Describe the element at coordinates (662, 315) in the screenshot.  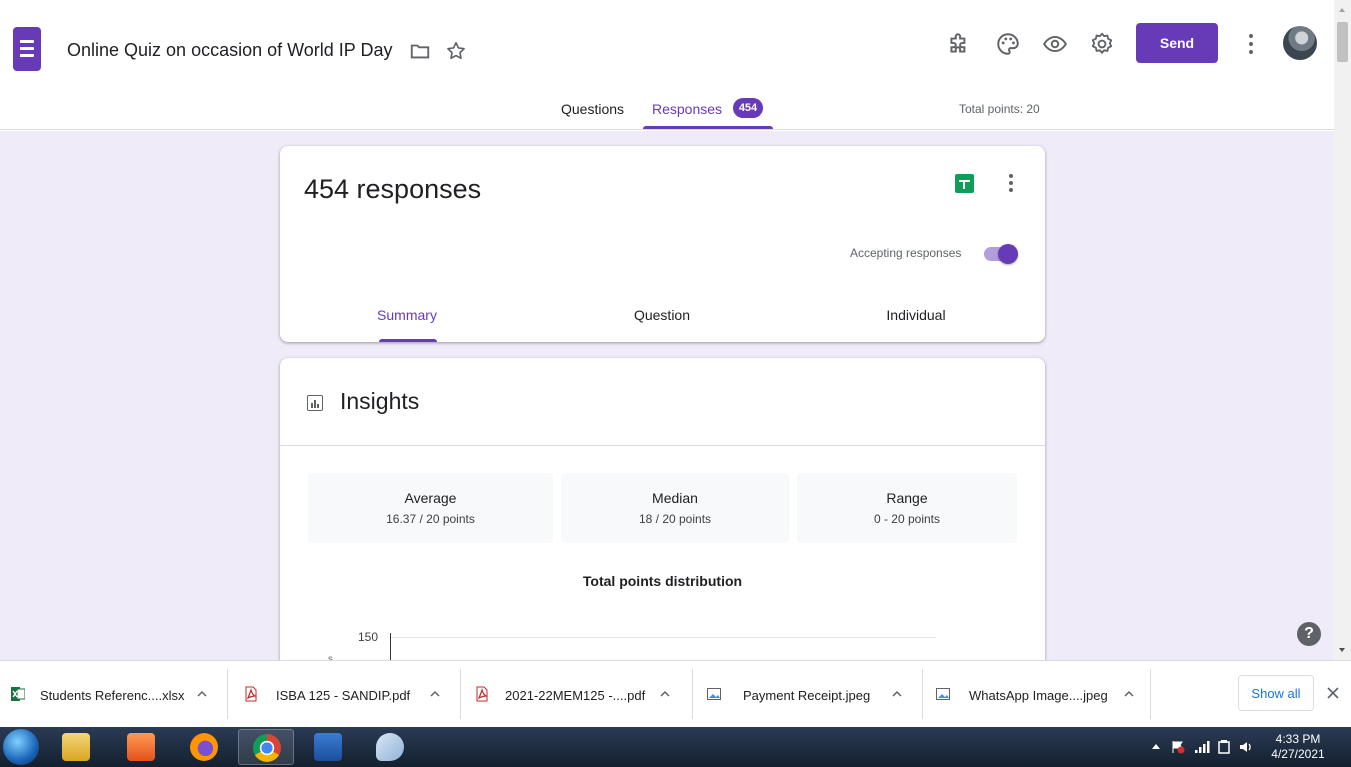
I see `tab-question: Question` at that location.